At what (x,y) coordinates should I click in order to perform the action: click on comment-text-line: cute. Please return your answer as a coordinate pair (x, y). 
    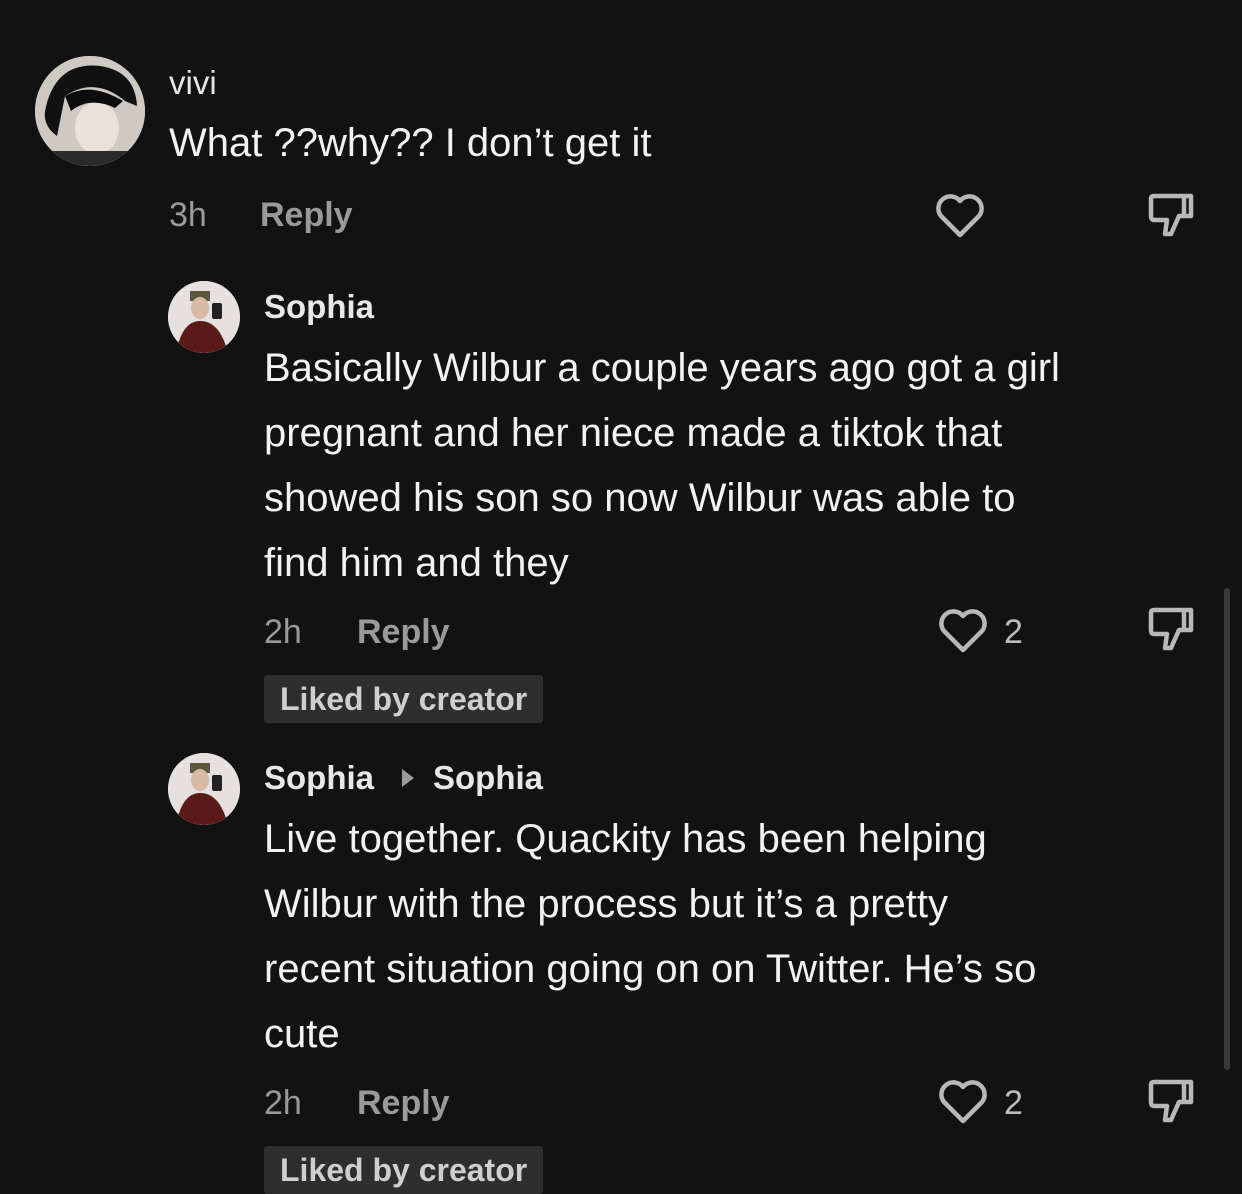
    Looking at the image, I should click on (302, 1034).